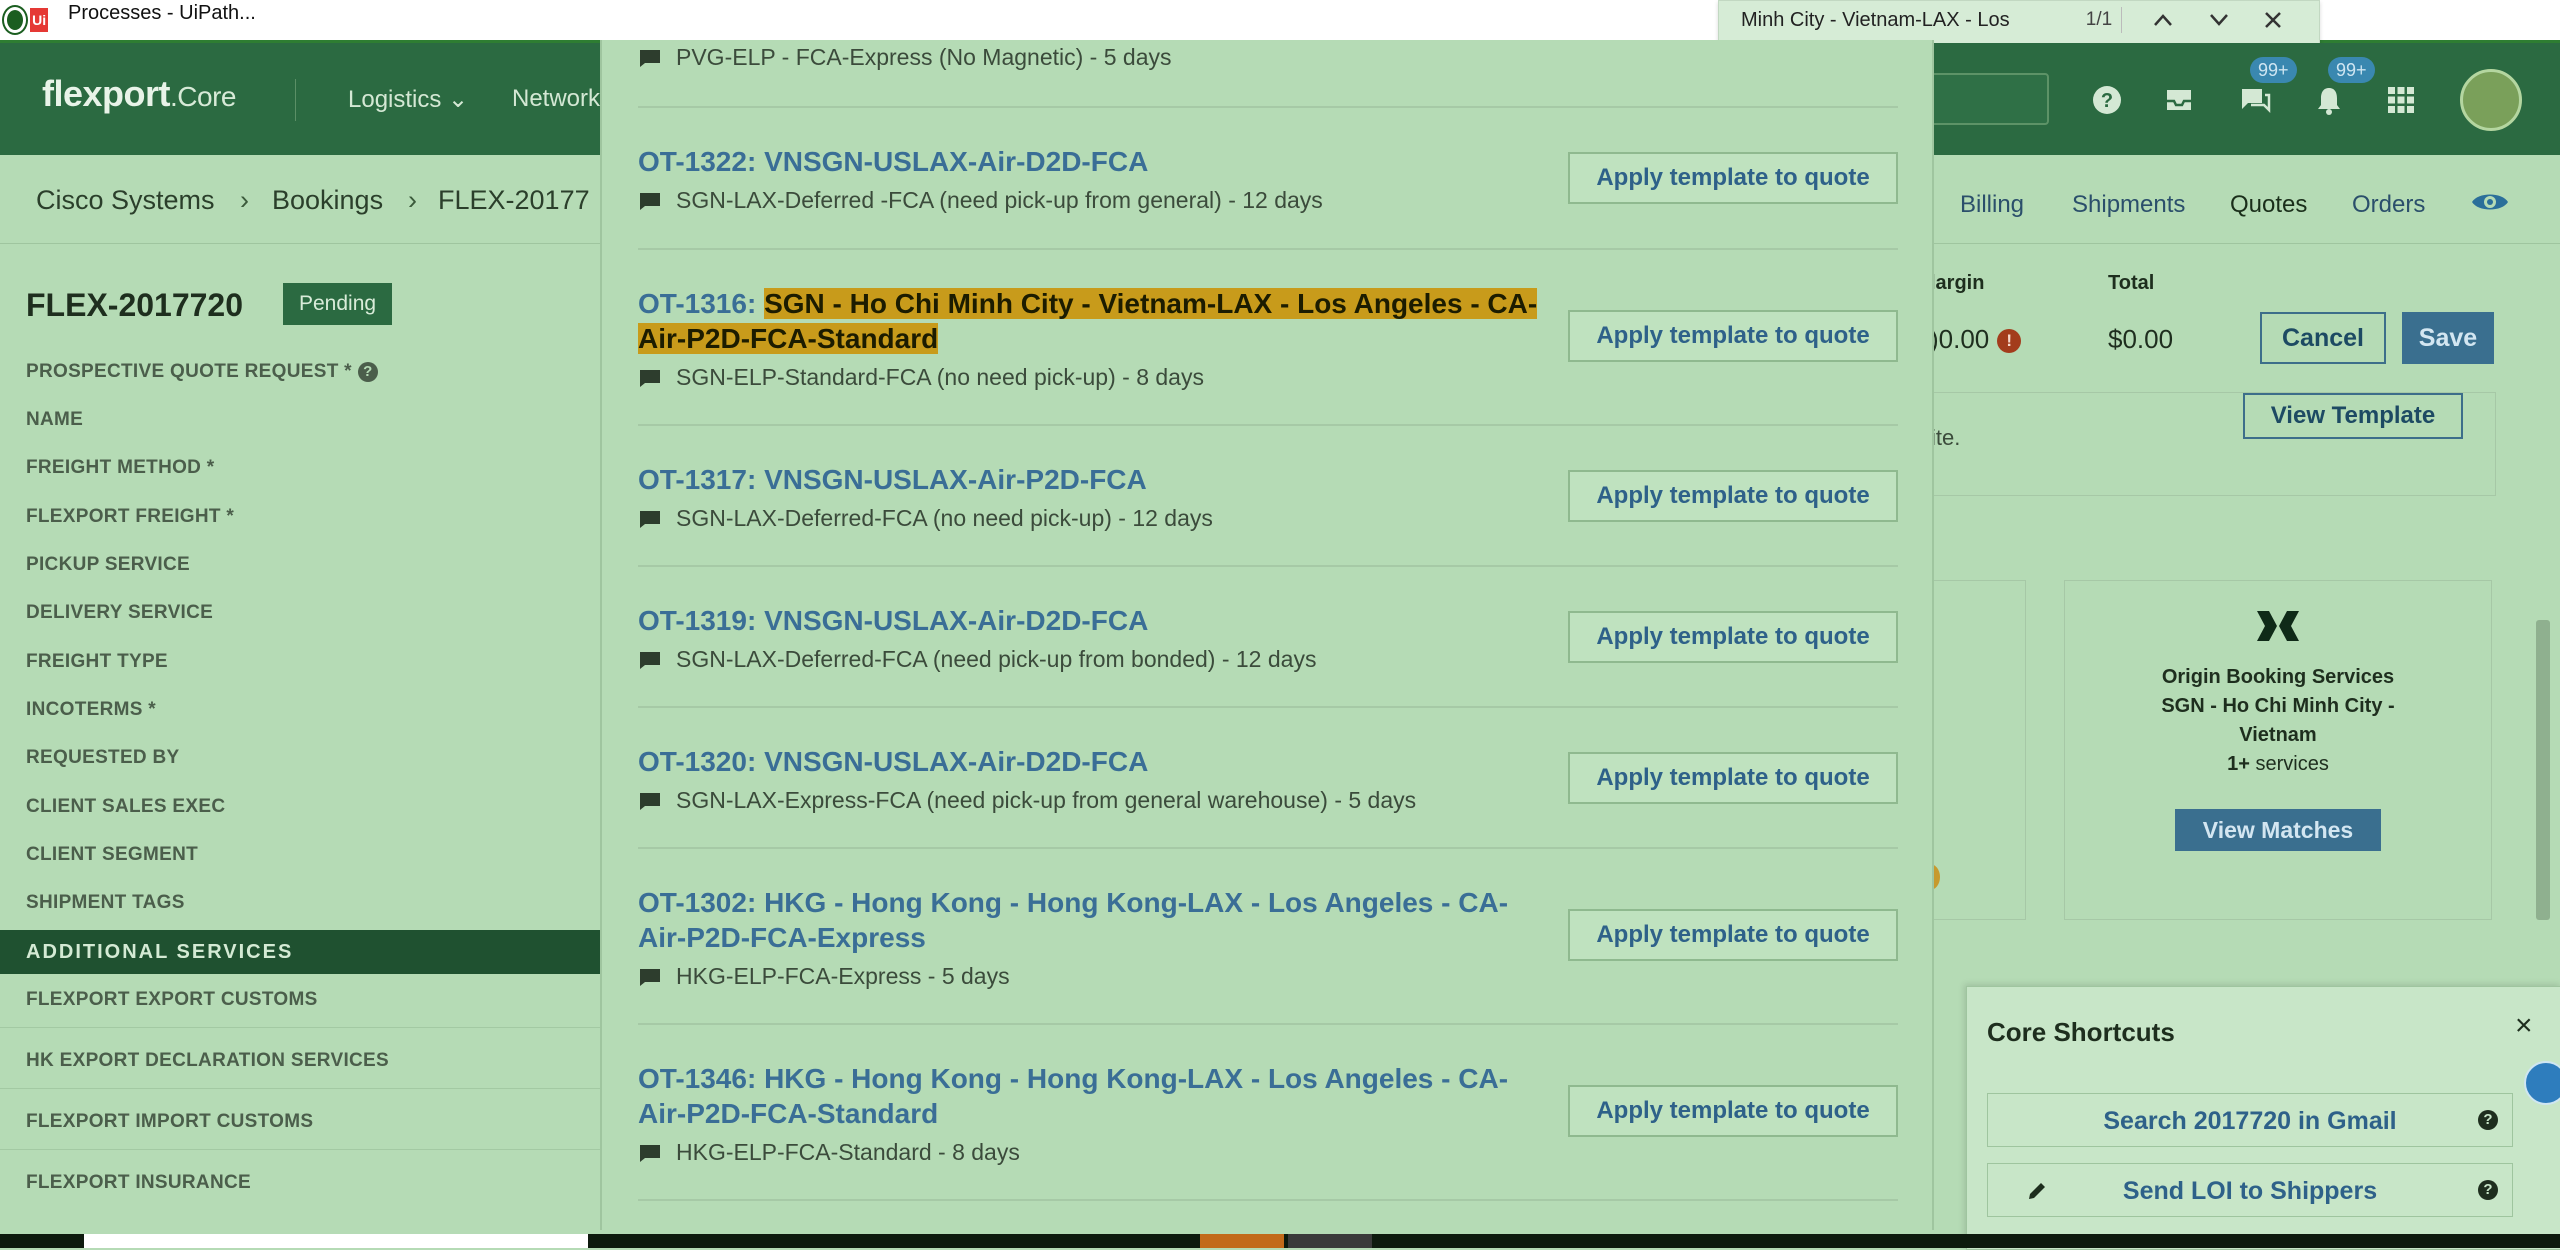 This screenshot has width=2560, height=1250. Describe the element at coordinates (2268, 205) in the screenshot. I see `tab-quotes: Quotes` at that location.